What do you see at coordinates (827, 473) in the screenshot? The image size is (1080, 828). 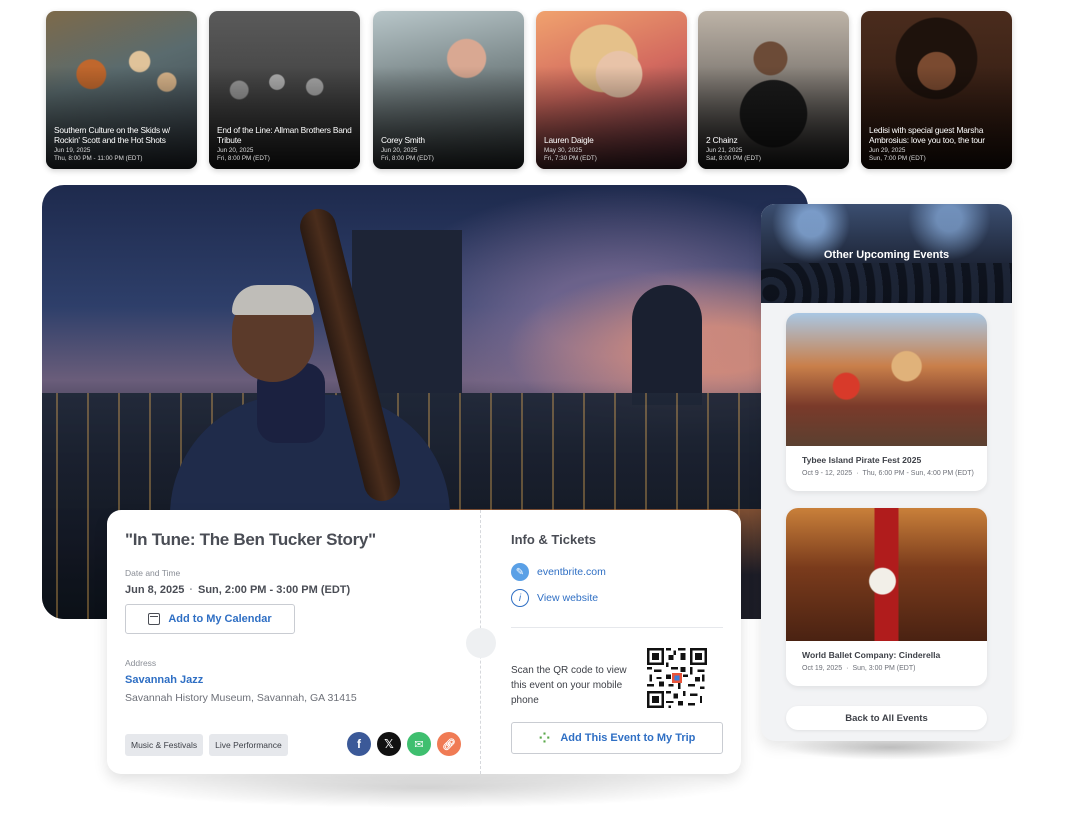 I see `sidebar-event-date: Oct 9 - 12, 2025` at bounding box center [827, 473].